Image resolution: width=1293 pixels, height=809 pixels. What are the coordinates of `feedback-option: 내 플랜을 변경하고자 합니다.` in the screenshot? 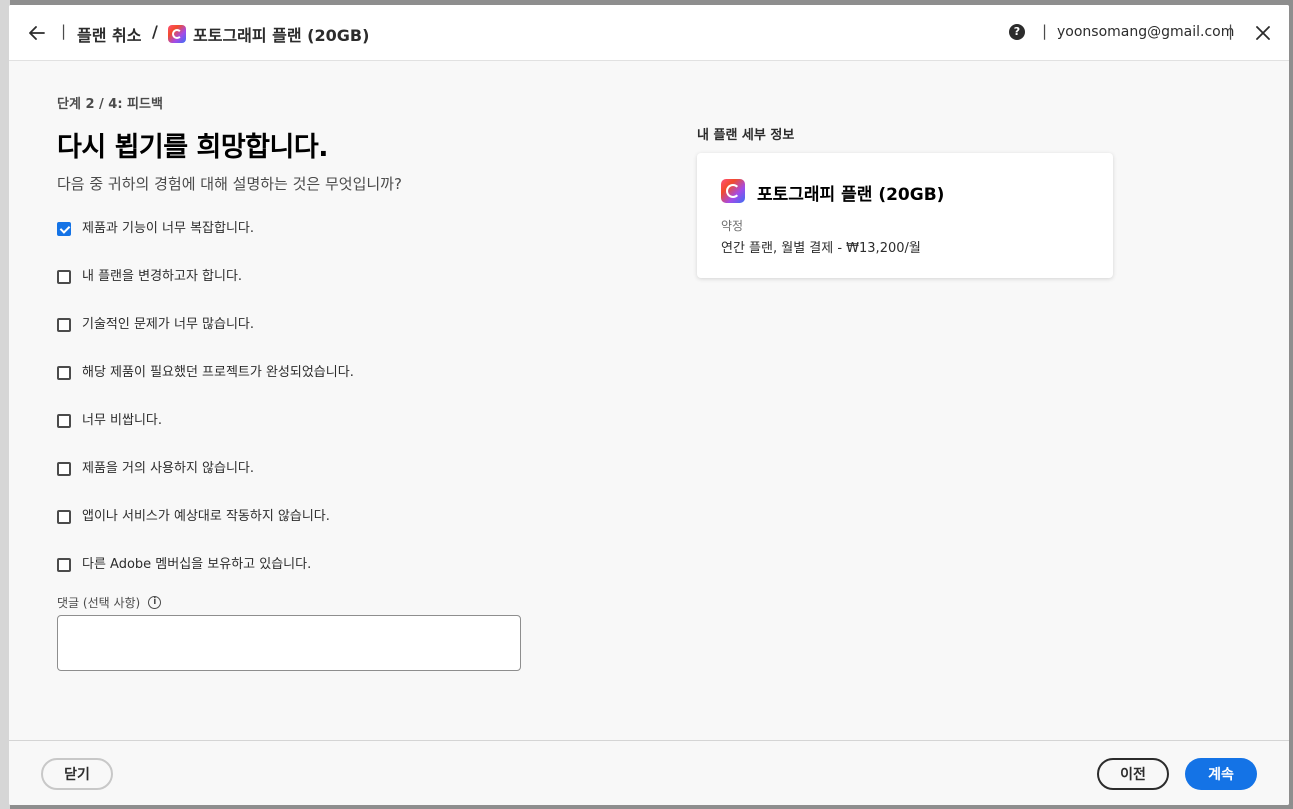 It's located at (205, 291).